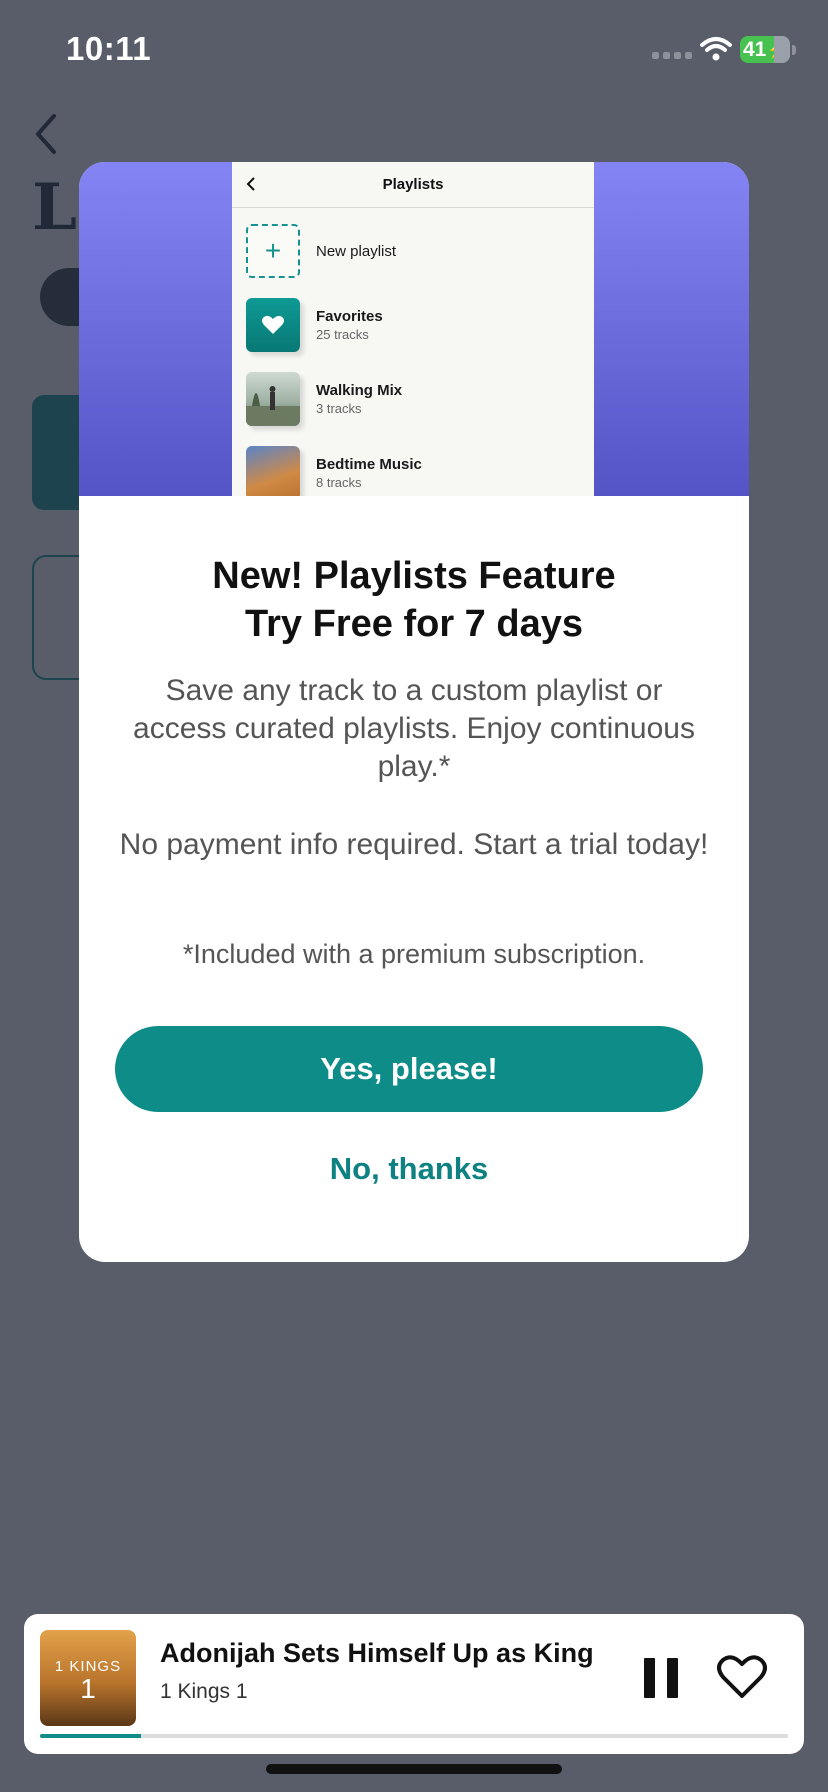 This screenshot has width=828, height=1792. What do you see at coordinates (273, 251) in the screenshot?
I see `plus-icon: +` at bounding box center [273, 251].